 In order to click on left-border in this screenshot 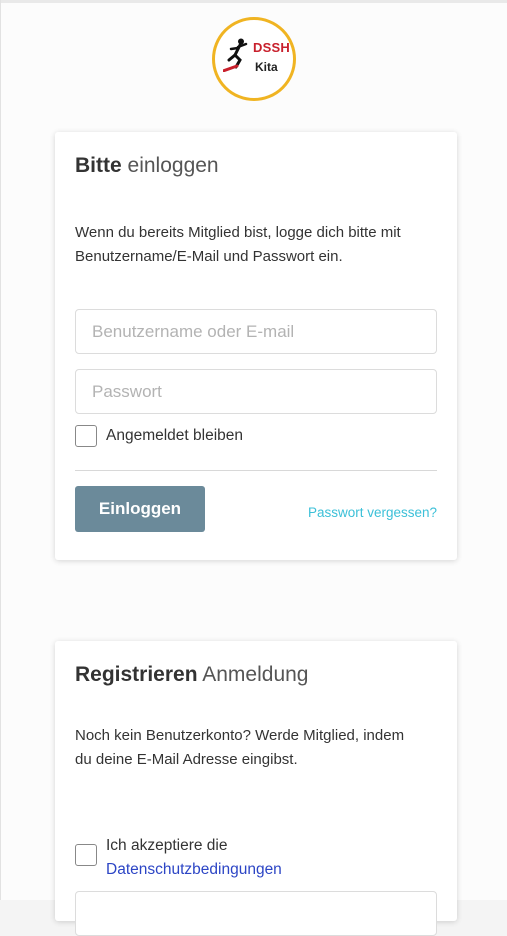, I will do `click(0, 450)`.